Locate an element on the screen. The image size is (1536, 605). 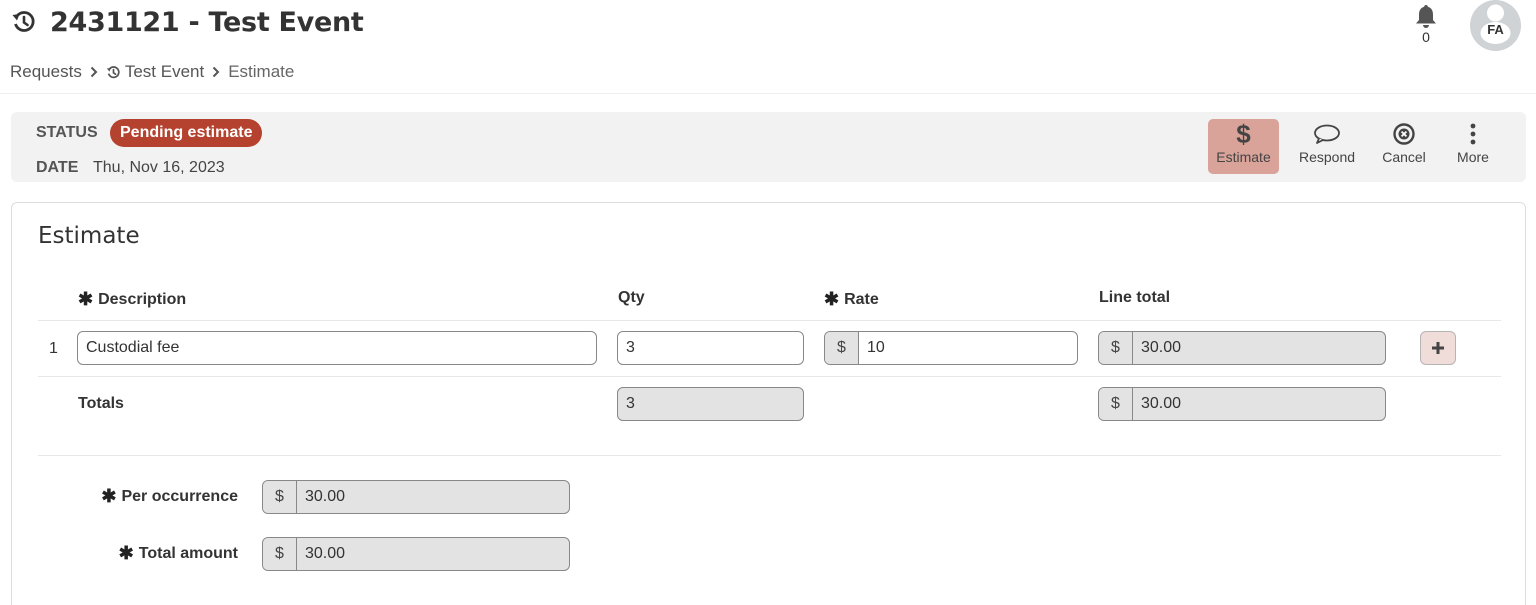
column-header-qty: Qty is located at coordinates (631, 298).